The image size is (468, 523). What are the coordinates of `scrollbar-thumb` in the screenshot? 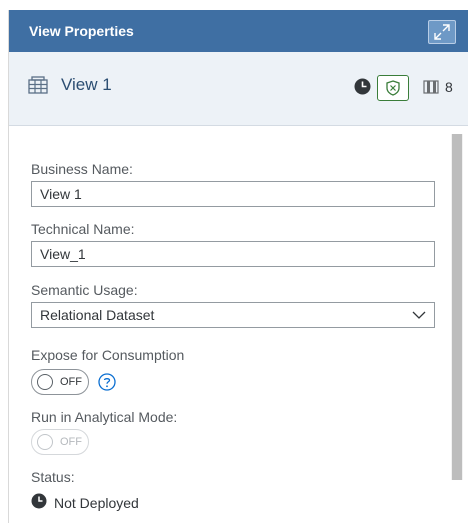 It's located at (457, 307).